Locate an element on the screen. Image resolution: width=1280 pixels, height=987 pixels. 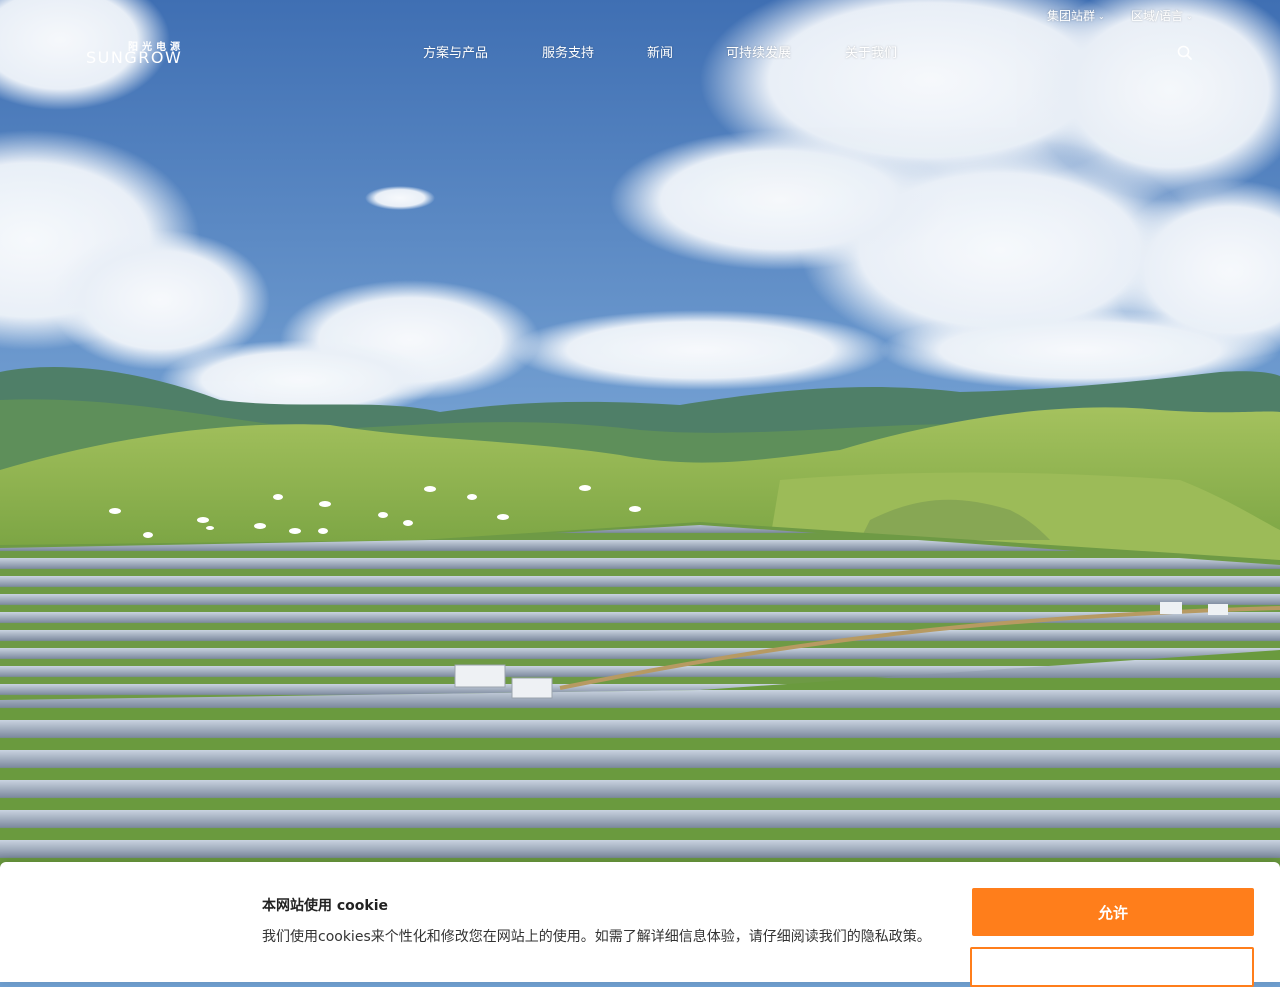
nav-item-solutions: 方案与产品 is located at coordinates (455, 51).